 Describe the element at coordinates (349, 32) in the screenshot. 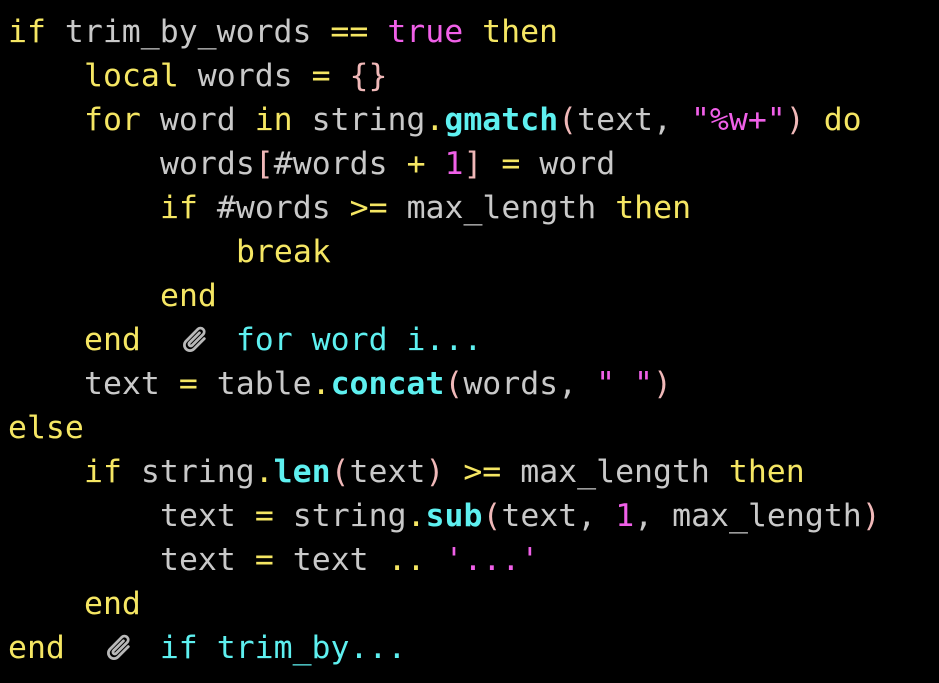

I see `code-token: ==` at that location.